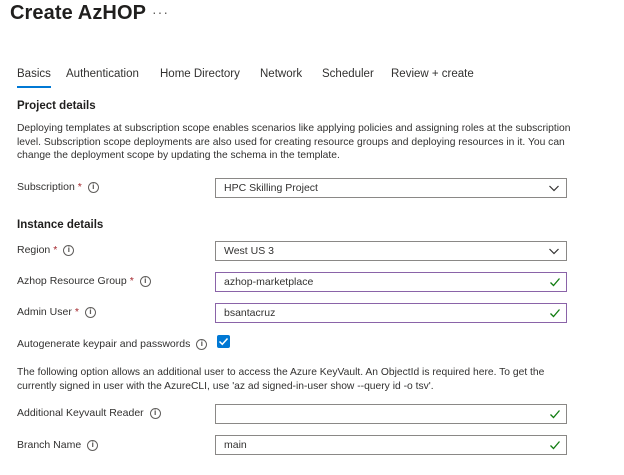 This screenshot has width=624, height=475. What do you see at coordinates (271, 188) in the screenshot?
I see `subscription-value: HPC Skilling Project` at bounding box center [271, 188].